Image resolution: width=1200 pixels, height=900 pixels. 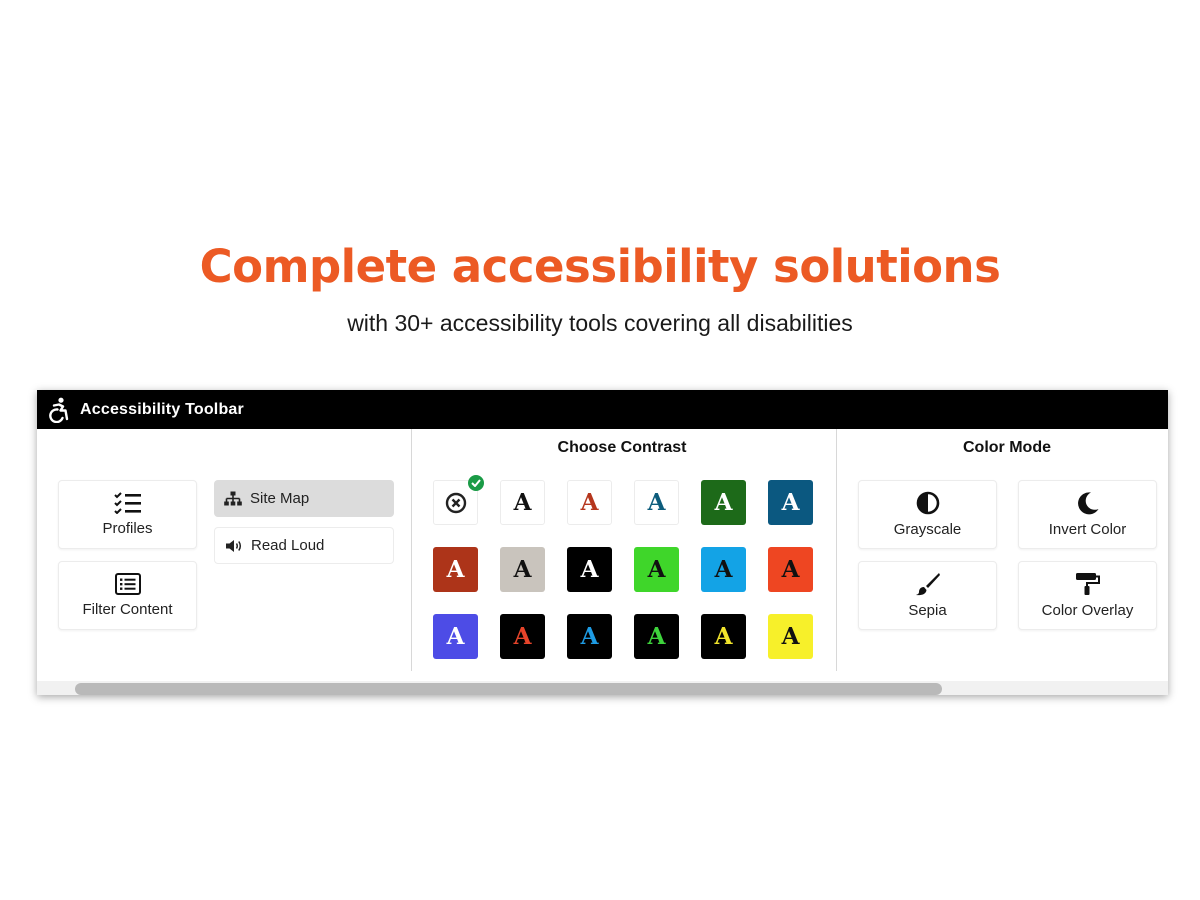 What do you see at coordinates (508, 689) in the screenshot?
I see `scrollbar-thumb` at bounding box center [508, 689].